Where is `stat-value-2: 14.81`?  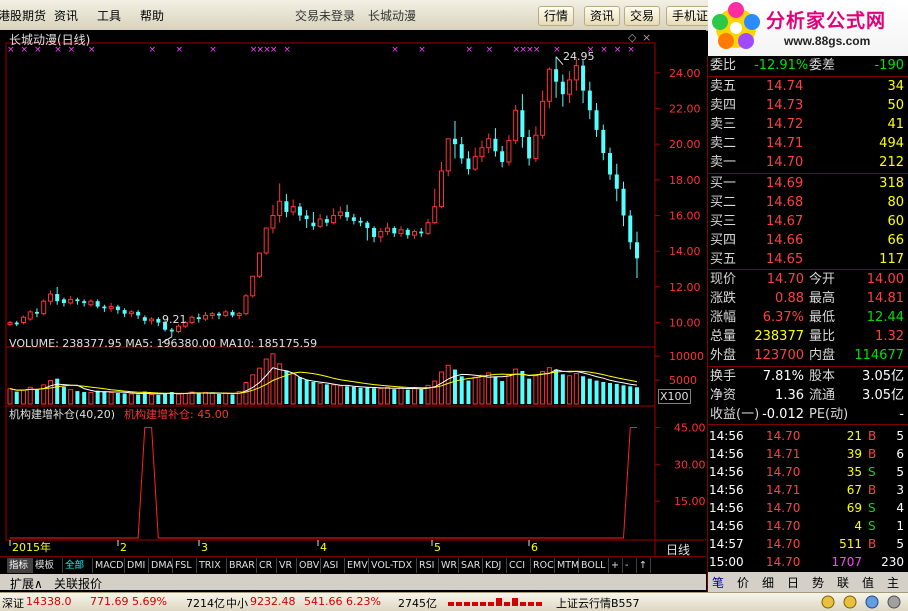 stat-value-2: 14.81 is located at coordinates (885, 298).